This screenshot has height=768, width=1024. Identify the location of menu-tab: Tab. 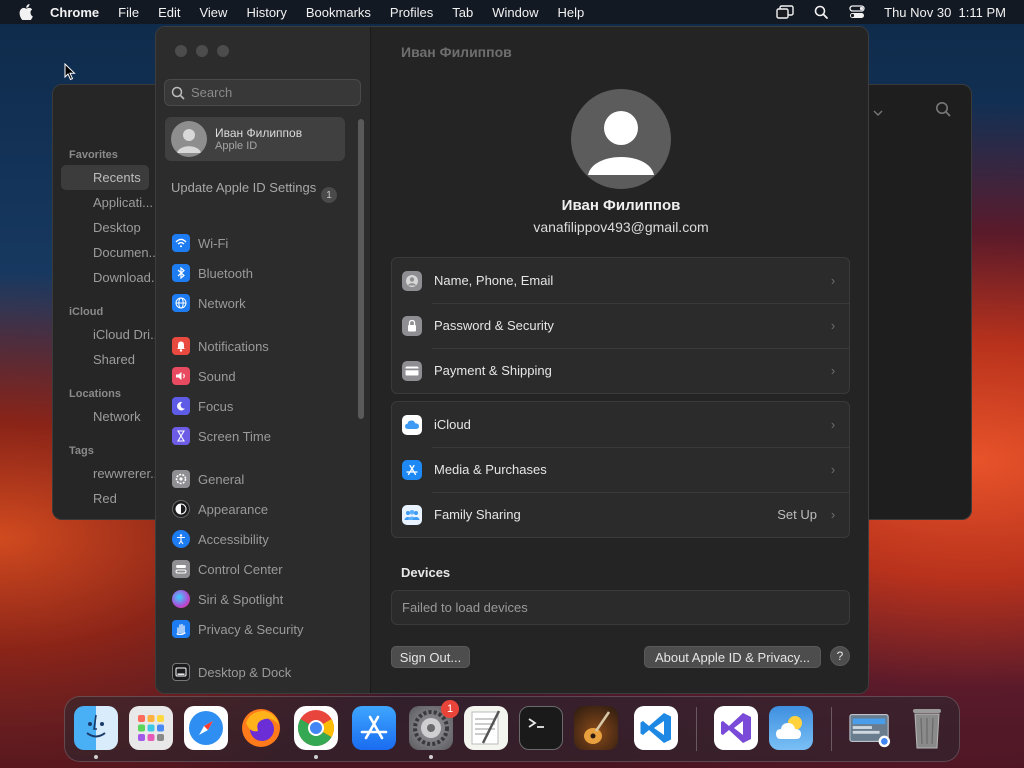
(462, 12).